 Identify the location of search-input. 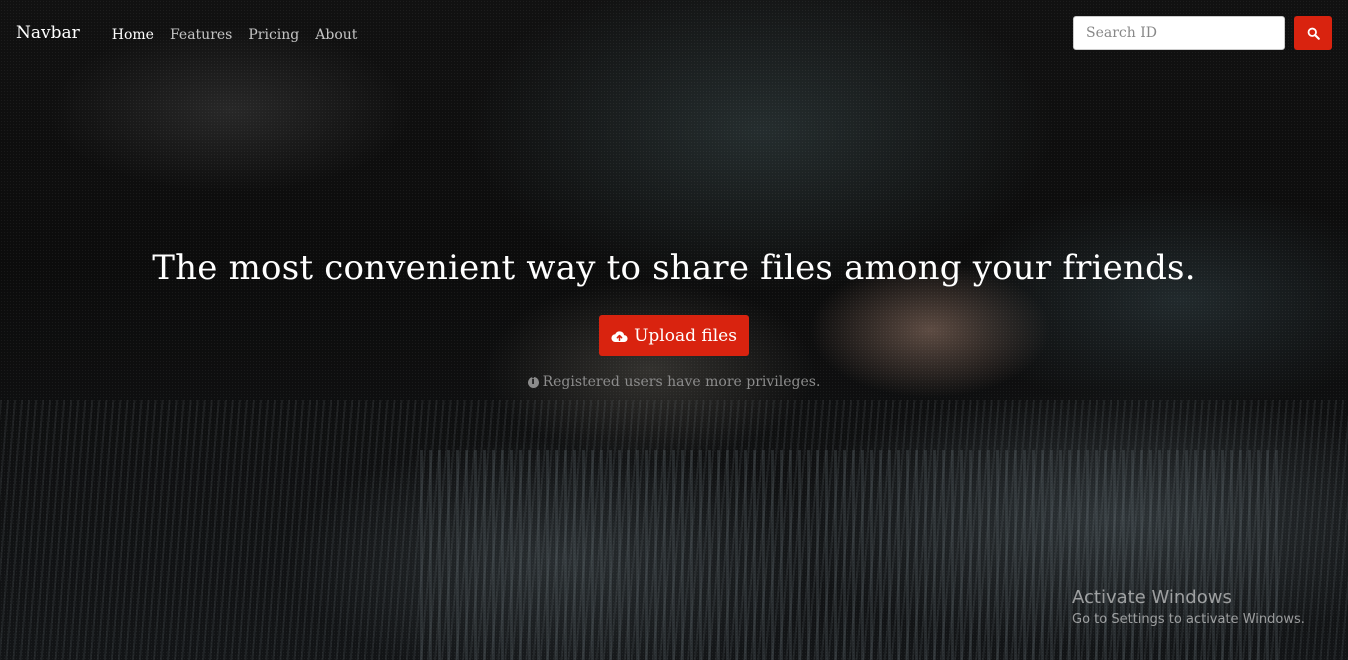
(1179, 33).